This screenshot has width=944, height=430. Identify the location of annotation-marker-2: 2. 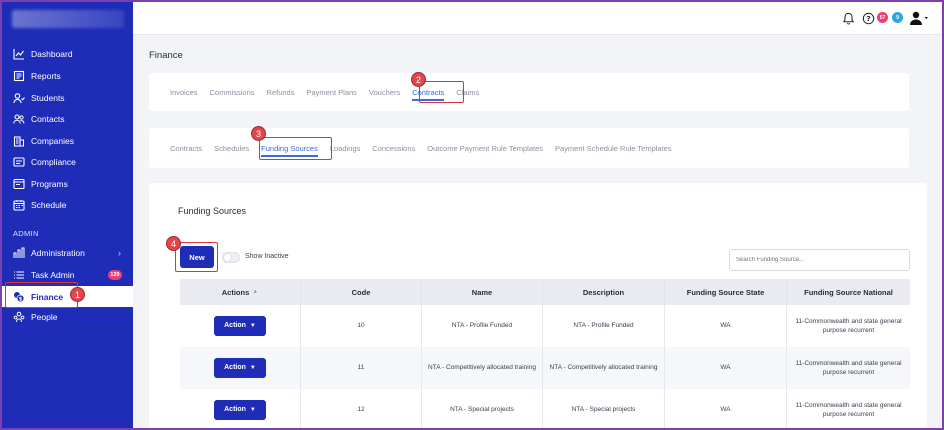
(418, 79).